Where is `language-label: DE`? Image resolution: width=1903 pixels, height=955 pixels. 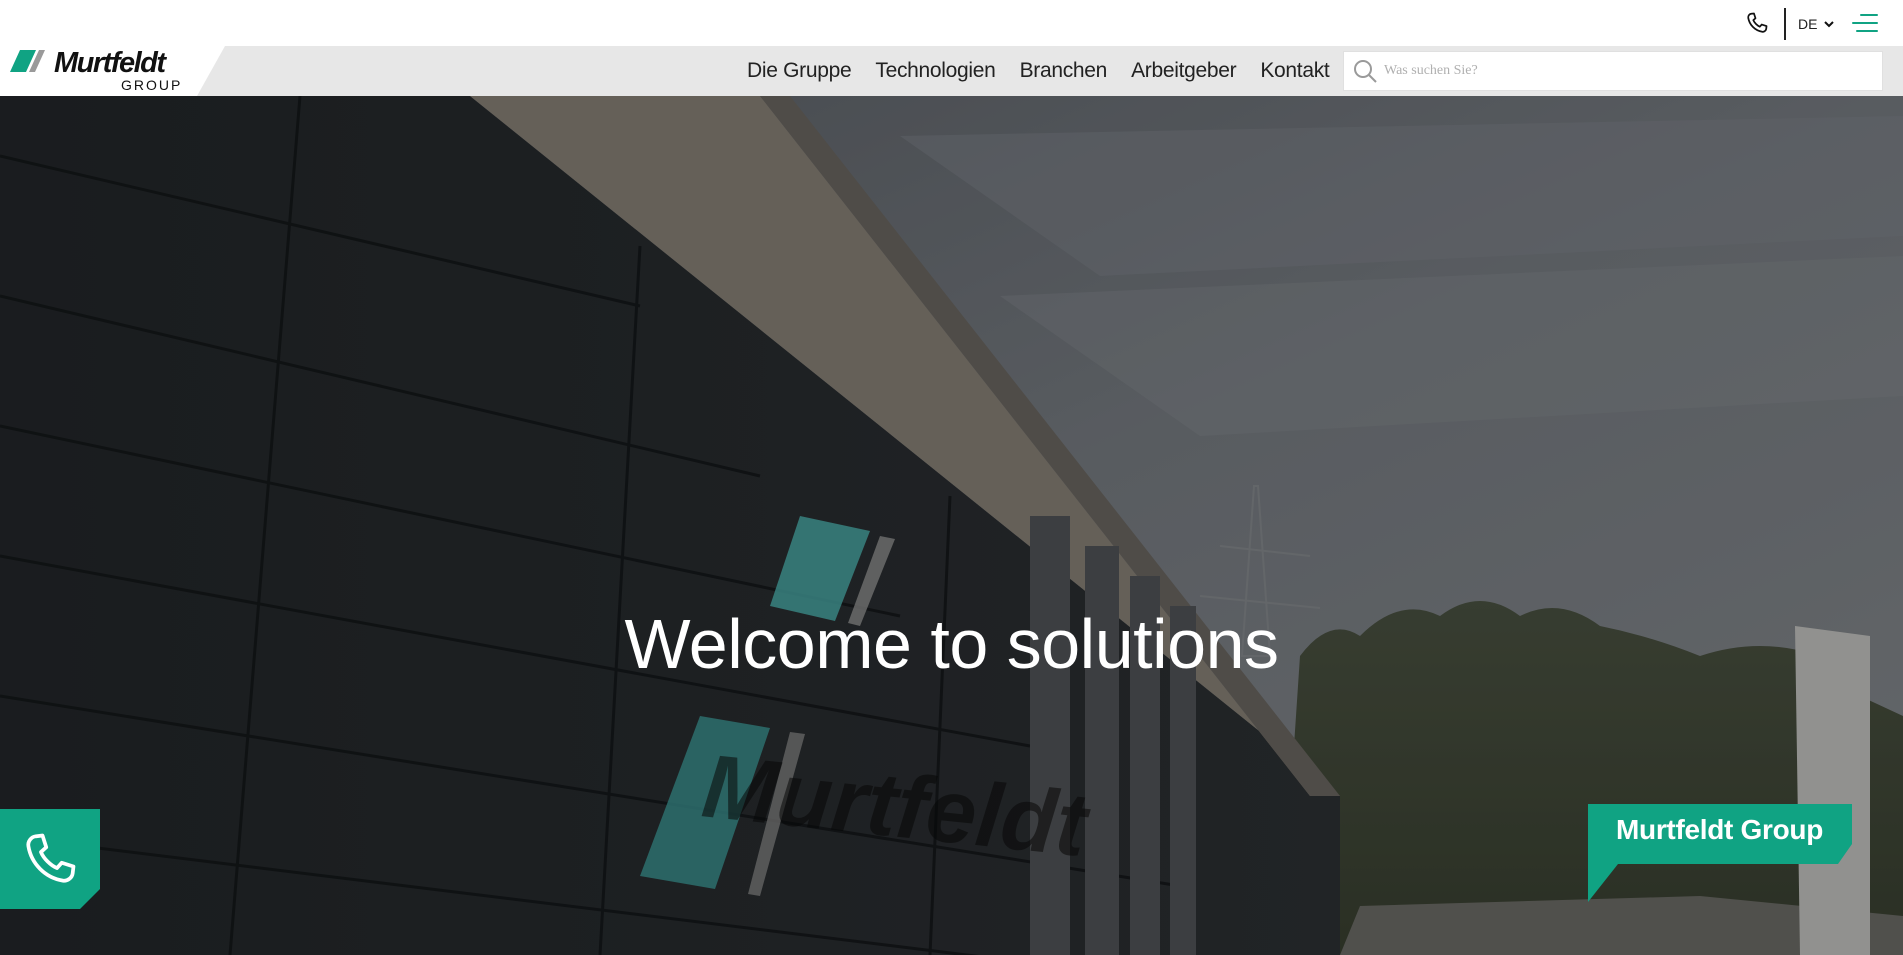 language-label: DE is located at coordinates (1808, 24).